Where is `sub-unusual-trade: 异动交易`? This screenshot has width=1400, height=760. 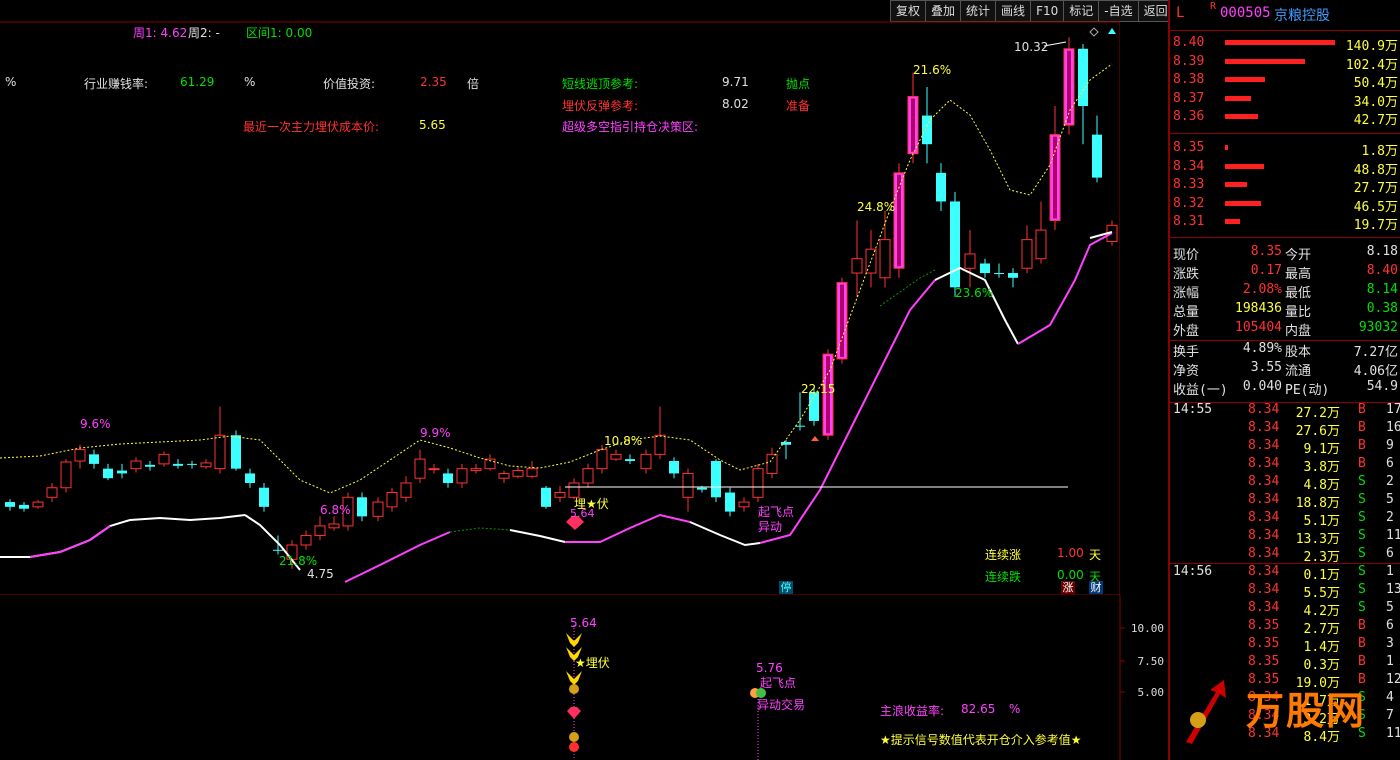
sub-unusual-trade: 异动交易 is located at coordinates (781, 705).